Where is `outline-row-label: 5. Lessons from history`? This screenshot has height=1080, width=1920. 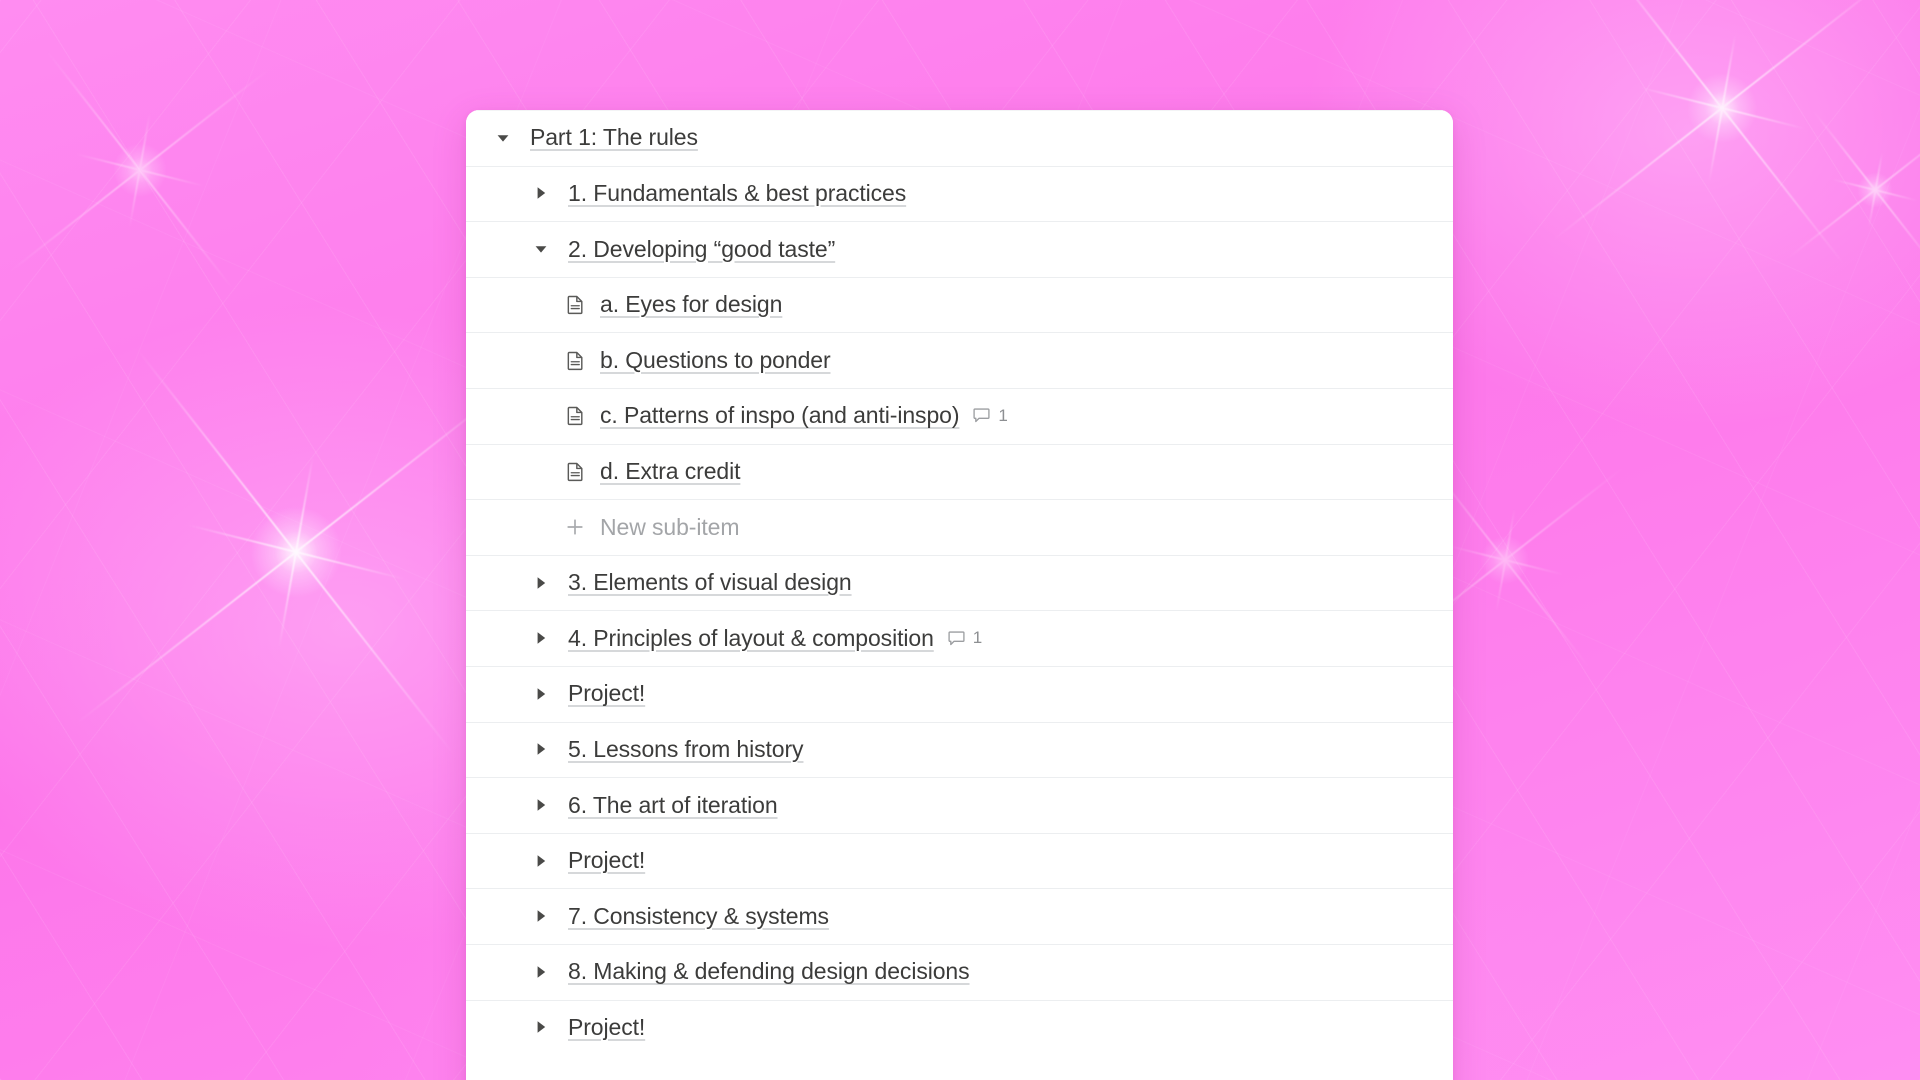
outline-row-label: 5. Lessons from history is located at coordinates (686, 749).